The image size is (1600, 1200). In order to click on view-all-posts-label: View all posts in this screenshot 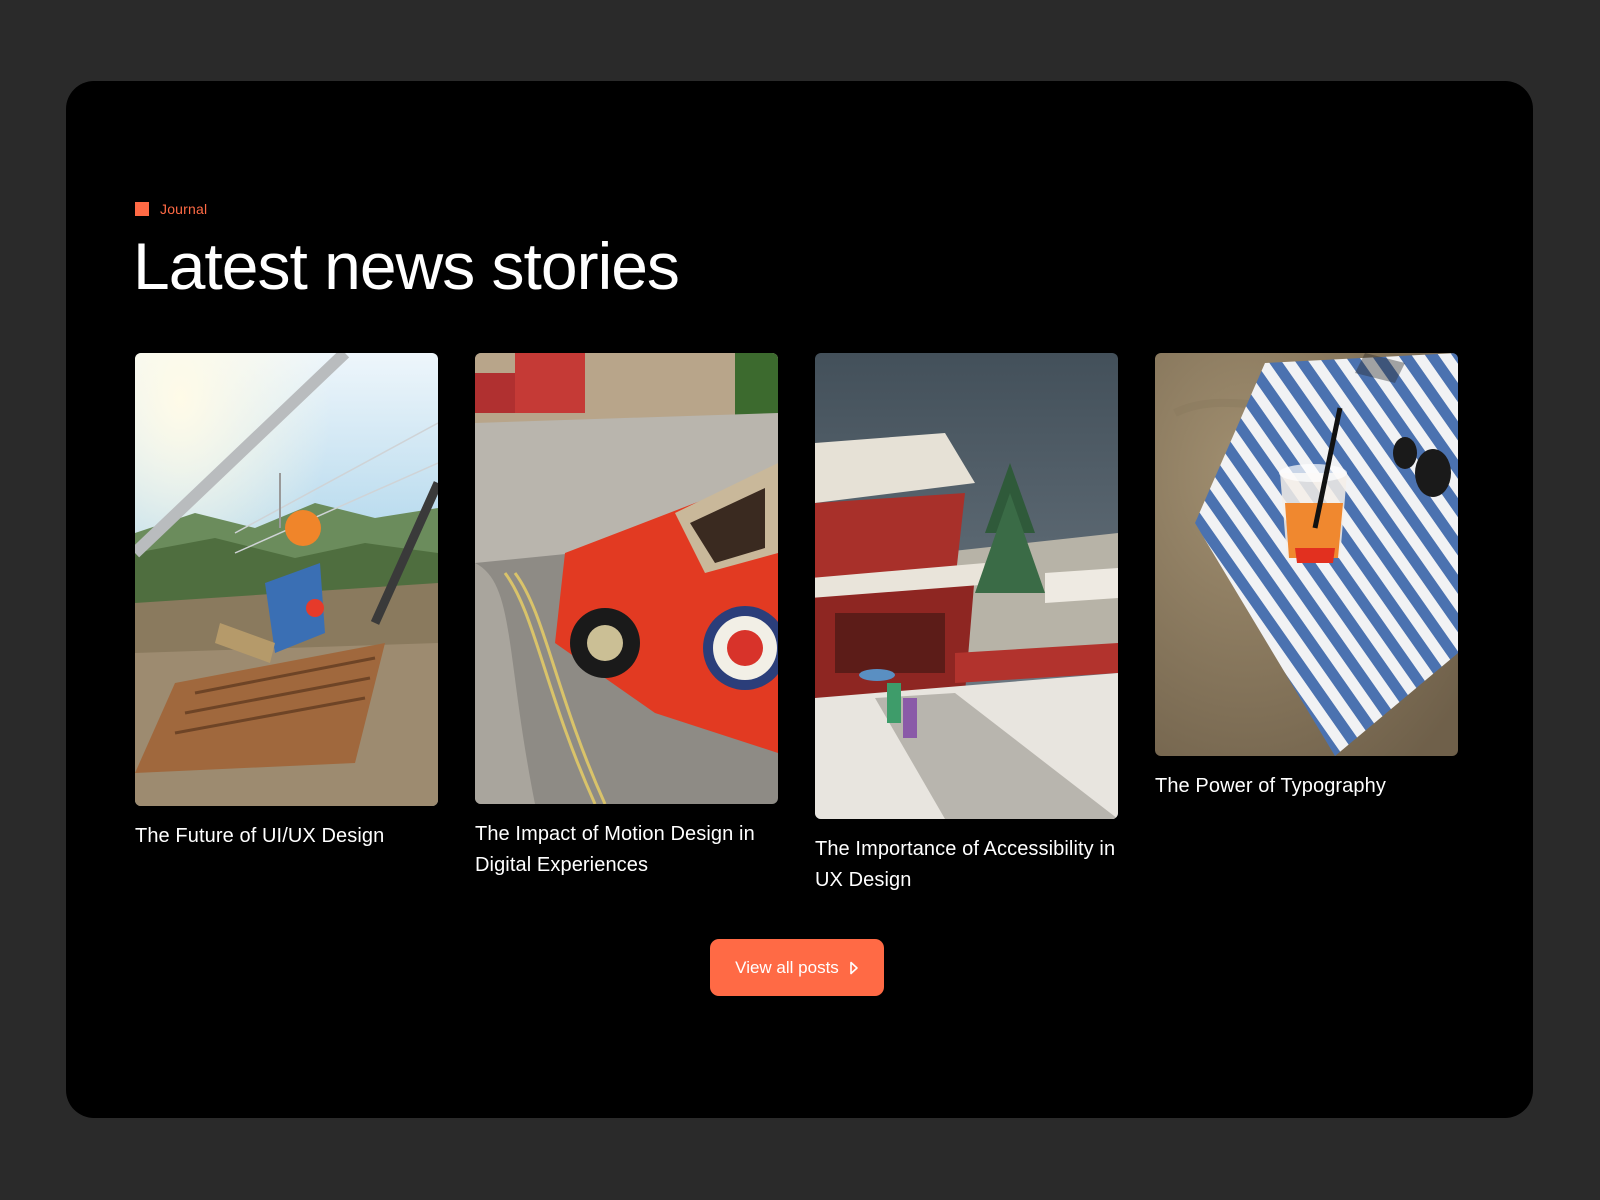, I will do `click(787, 967)`.